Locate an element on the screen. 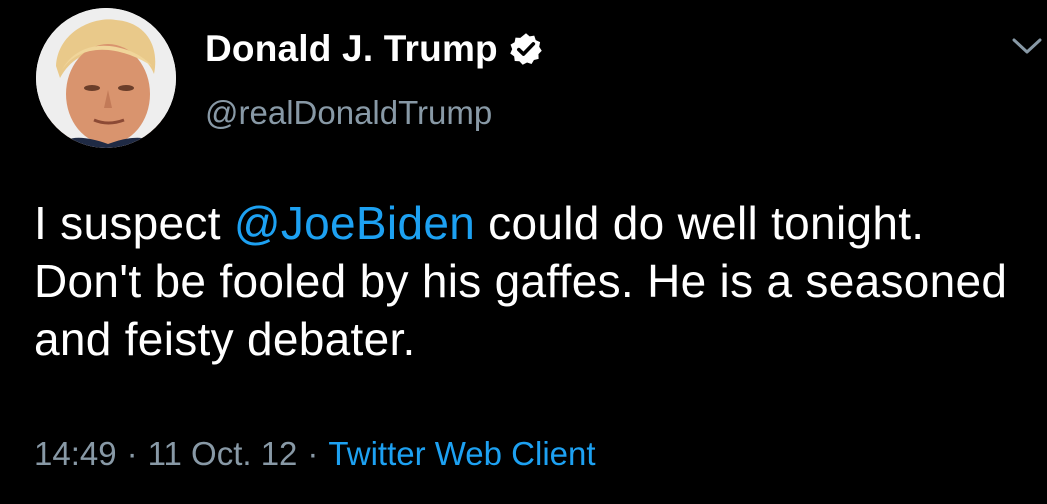 This screenshot has height=504, width=1047. mention-link: @JoeBiden is located at coordinates (354, 223).